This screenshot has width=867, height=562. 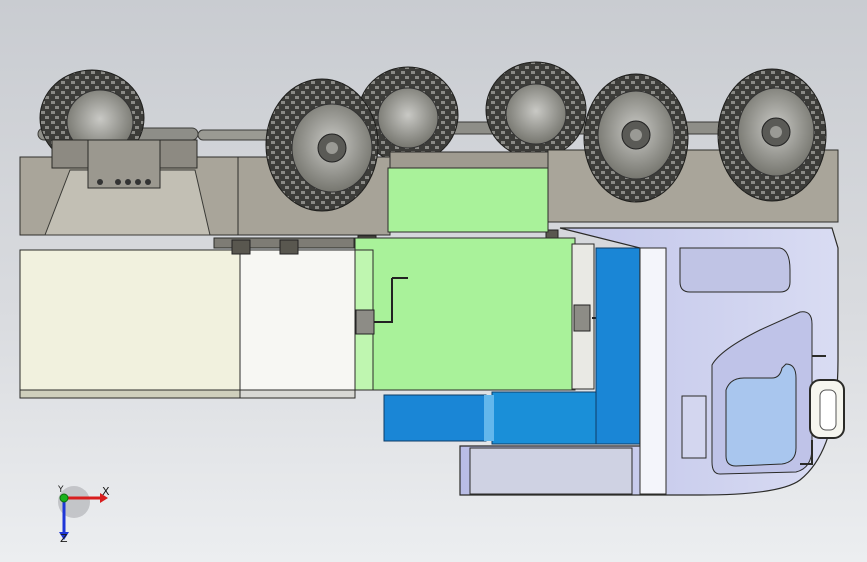 What do you see at coordinates (61, 490) in the screenshot?
I see `triad-y-label: Y` at bounding box center [61, 490].